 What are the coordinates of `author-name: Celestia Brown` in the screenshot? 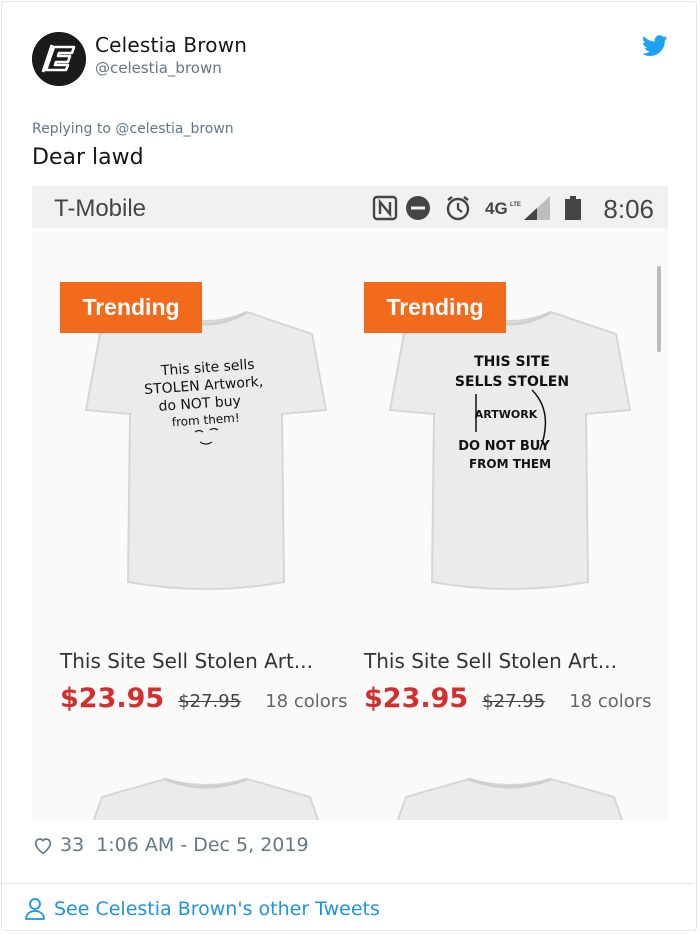 It's located at (171, 45).